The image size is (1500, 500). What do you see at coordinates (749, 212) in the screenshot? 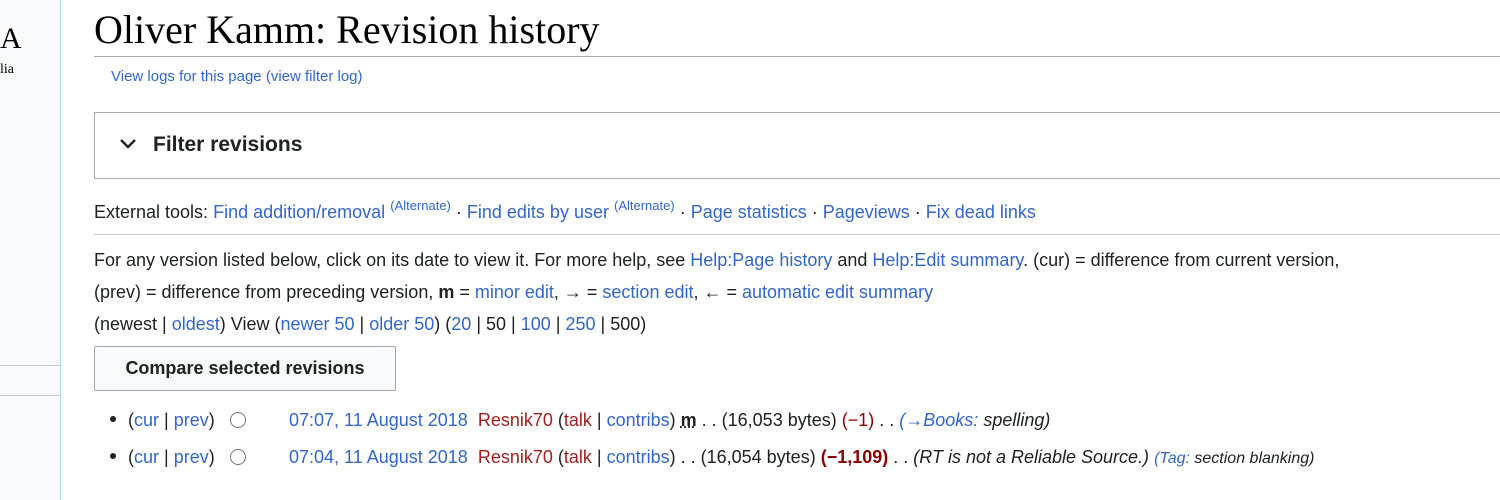
I see `page-statistics-link: Page statistics` at bounding box center [749, 212].